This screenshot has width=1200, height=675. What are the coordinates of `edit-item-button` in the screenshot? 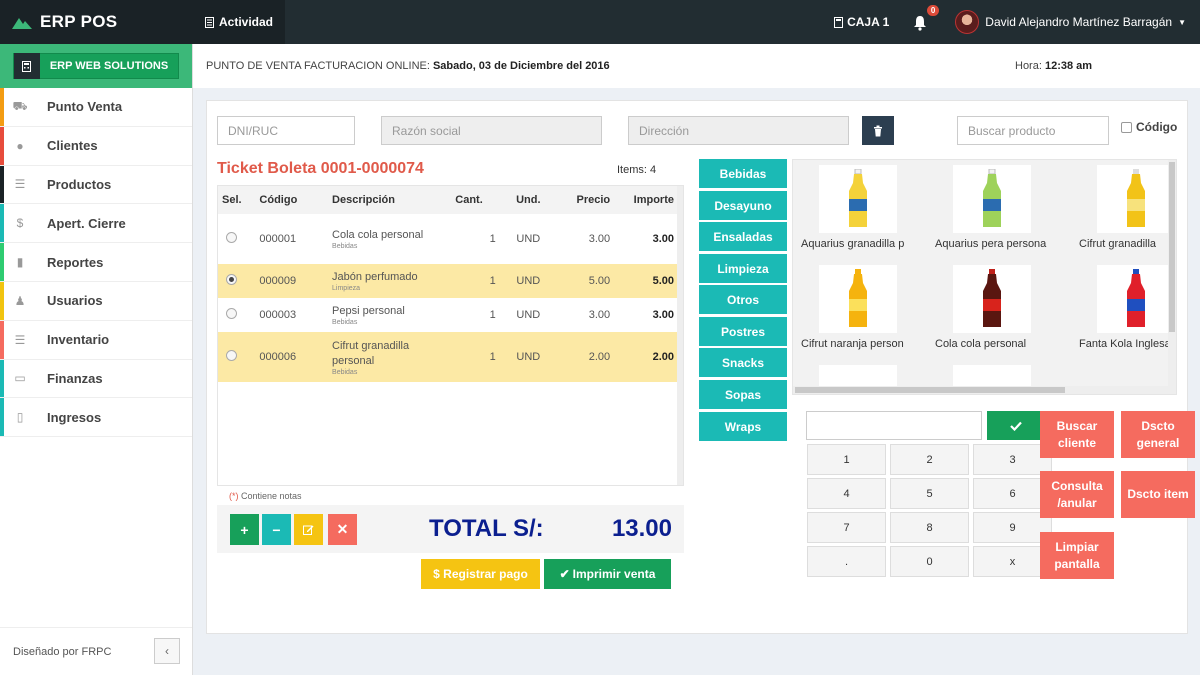 It's located at (308, 529).